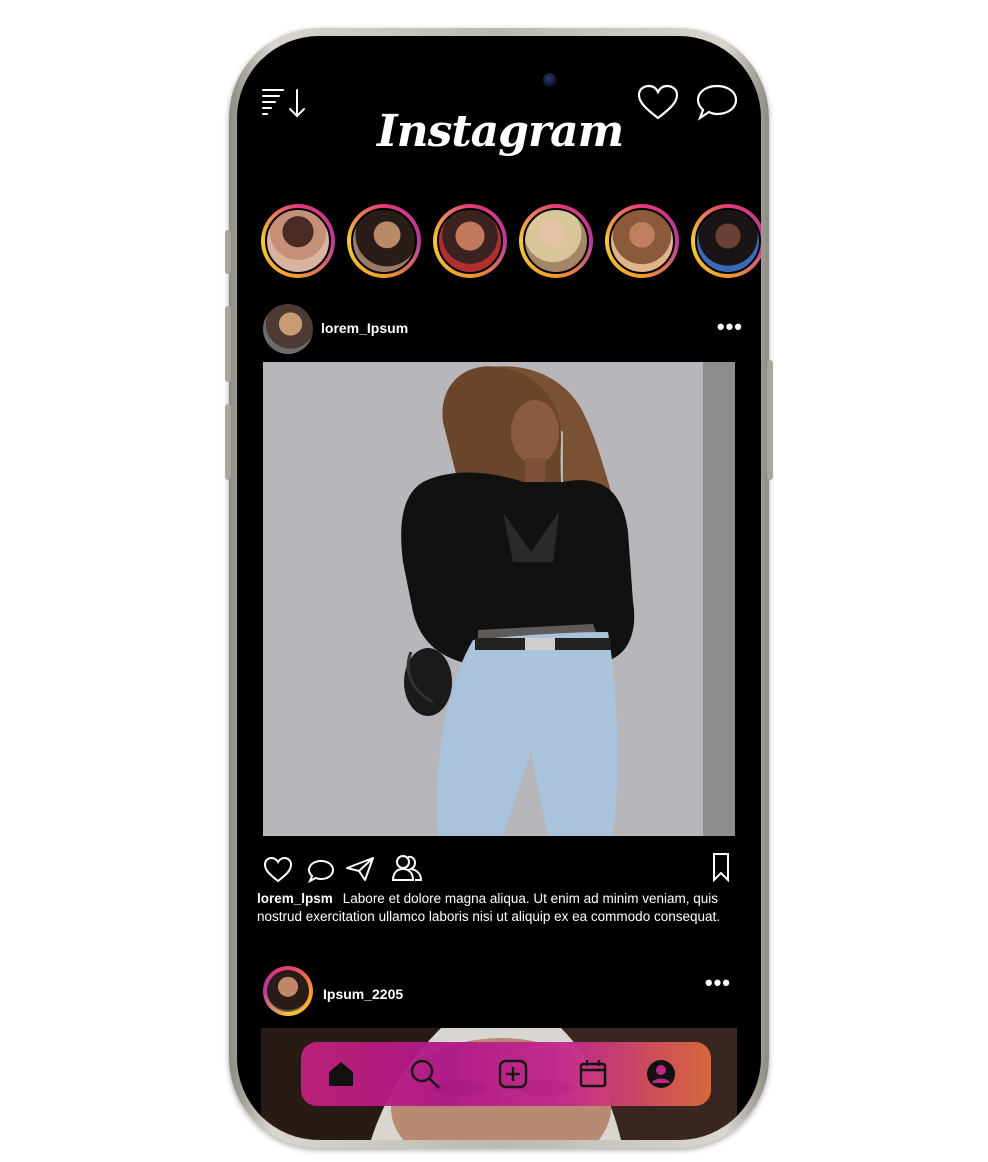  What do you see at coordinates (550, 80) in the screenshot?
I see `front-camera` at bounding box center [550, 80].